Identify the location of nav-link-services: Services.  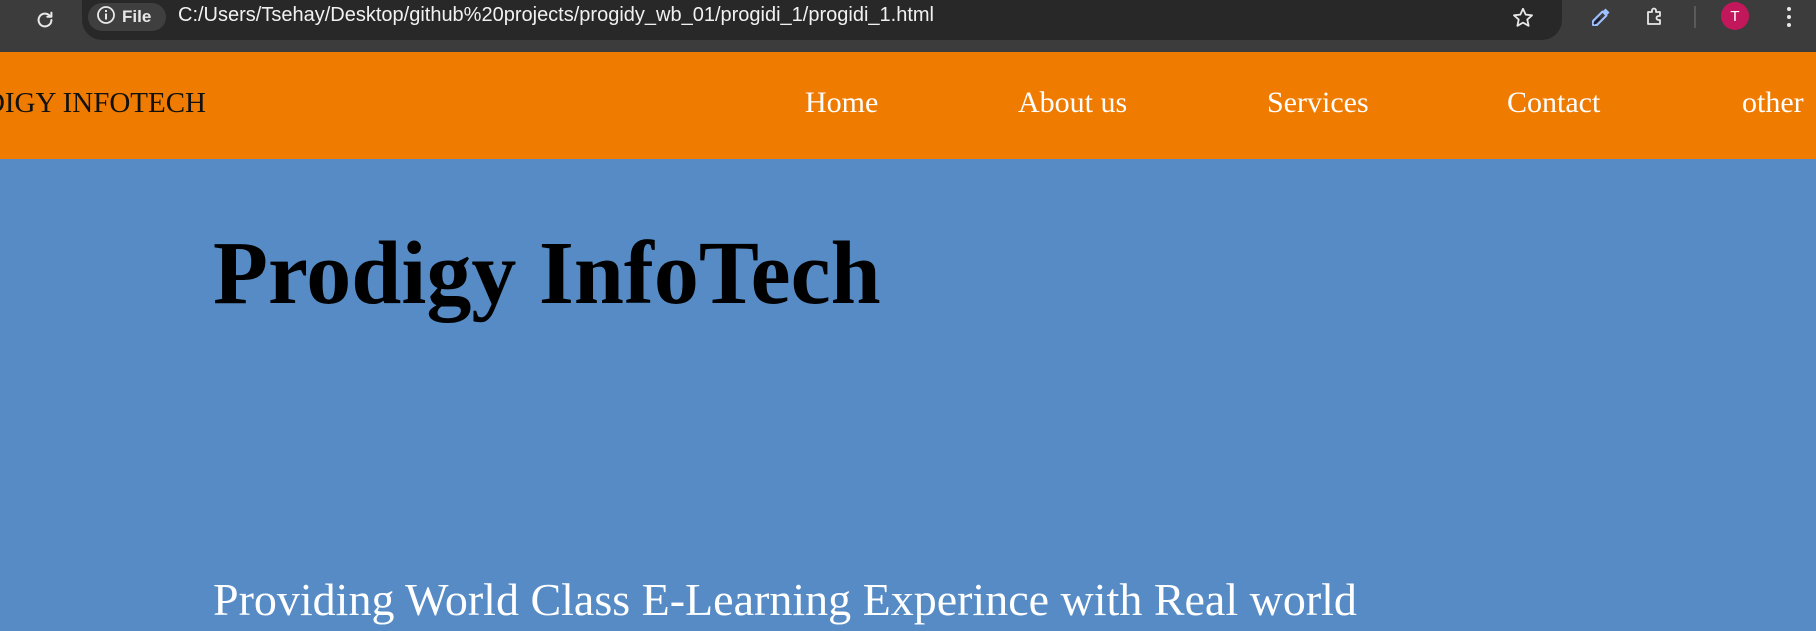
(1318, 103).